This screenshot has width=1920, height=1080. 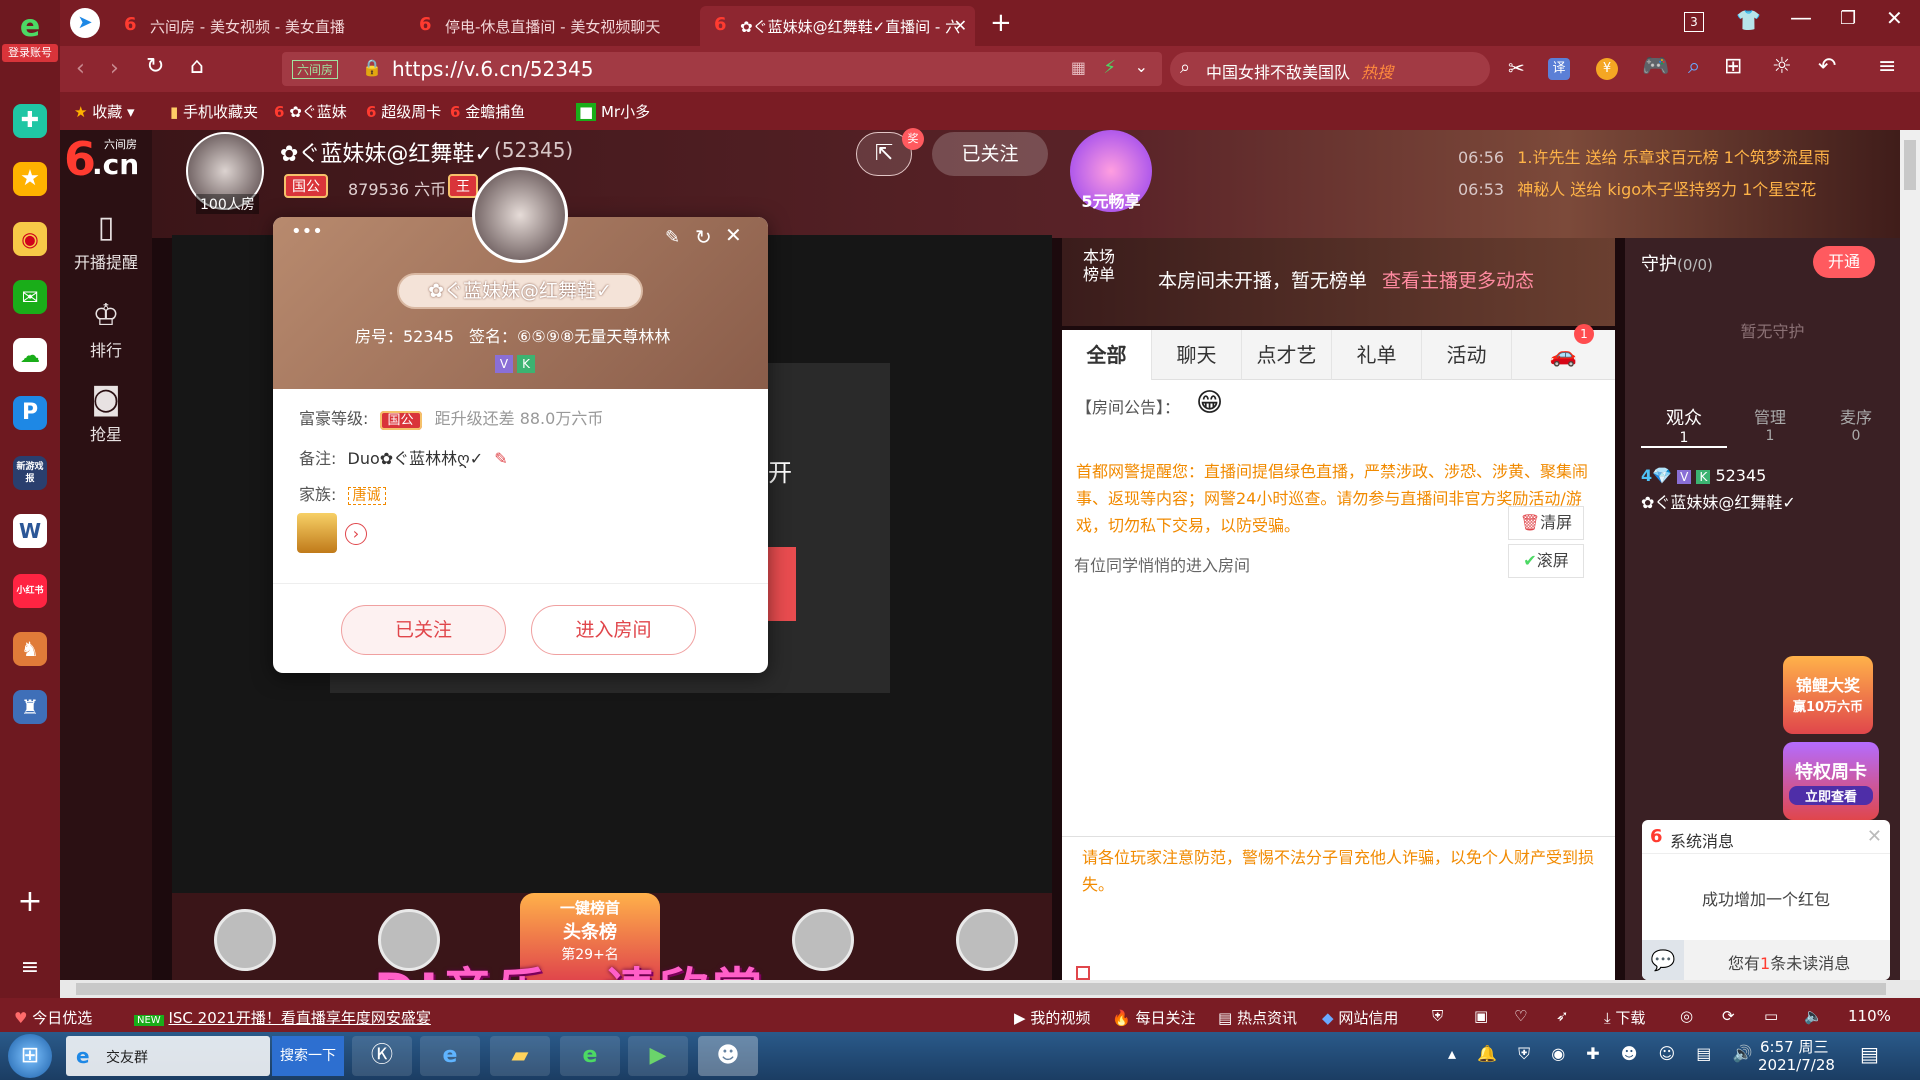 I want to click on scissors-icon: ✂, so click(x=1516, y=68).